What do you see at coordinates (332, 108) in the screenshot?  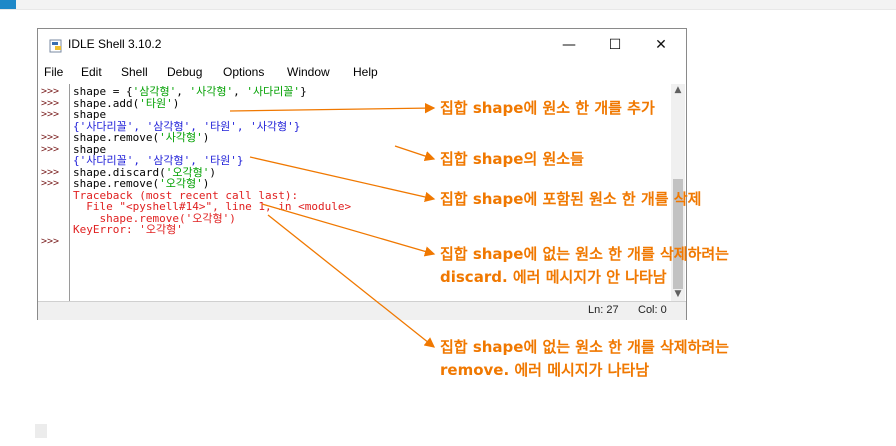 I see `arrow-add` at bounding box center [332, 108].